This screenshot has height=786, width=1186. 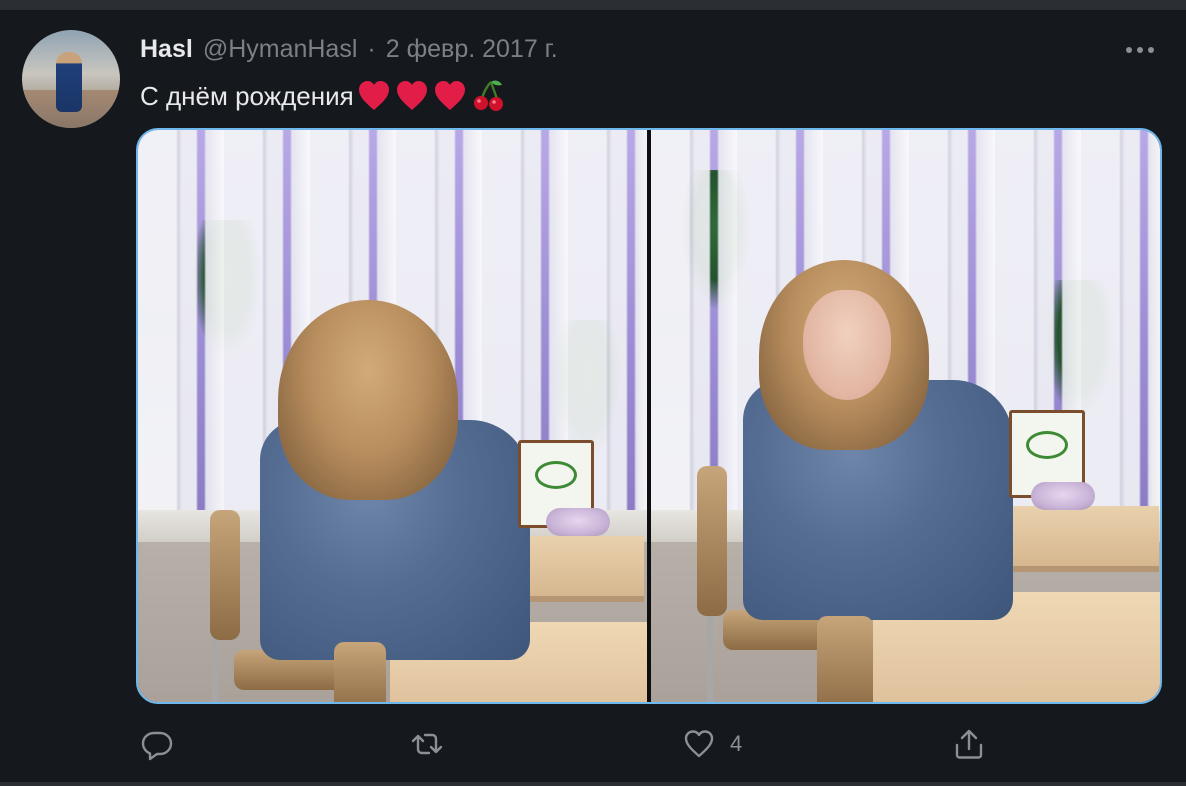 I want to click on retweet-button, so click(x=434, y=744).